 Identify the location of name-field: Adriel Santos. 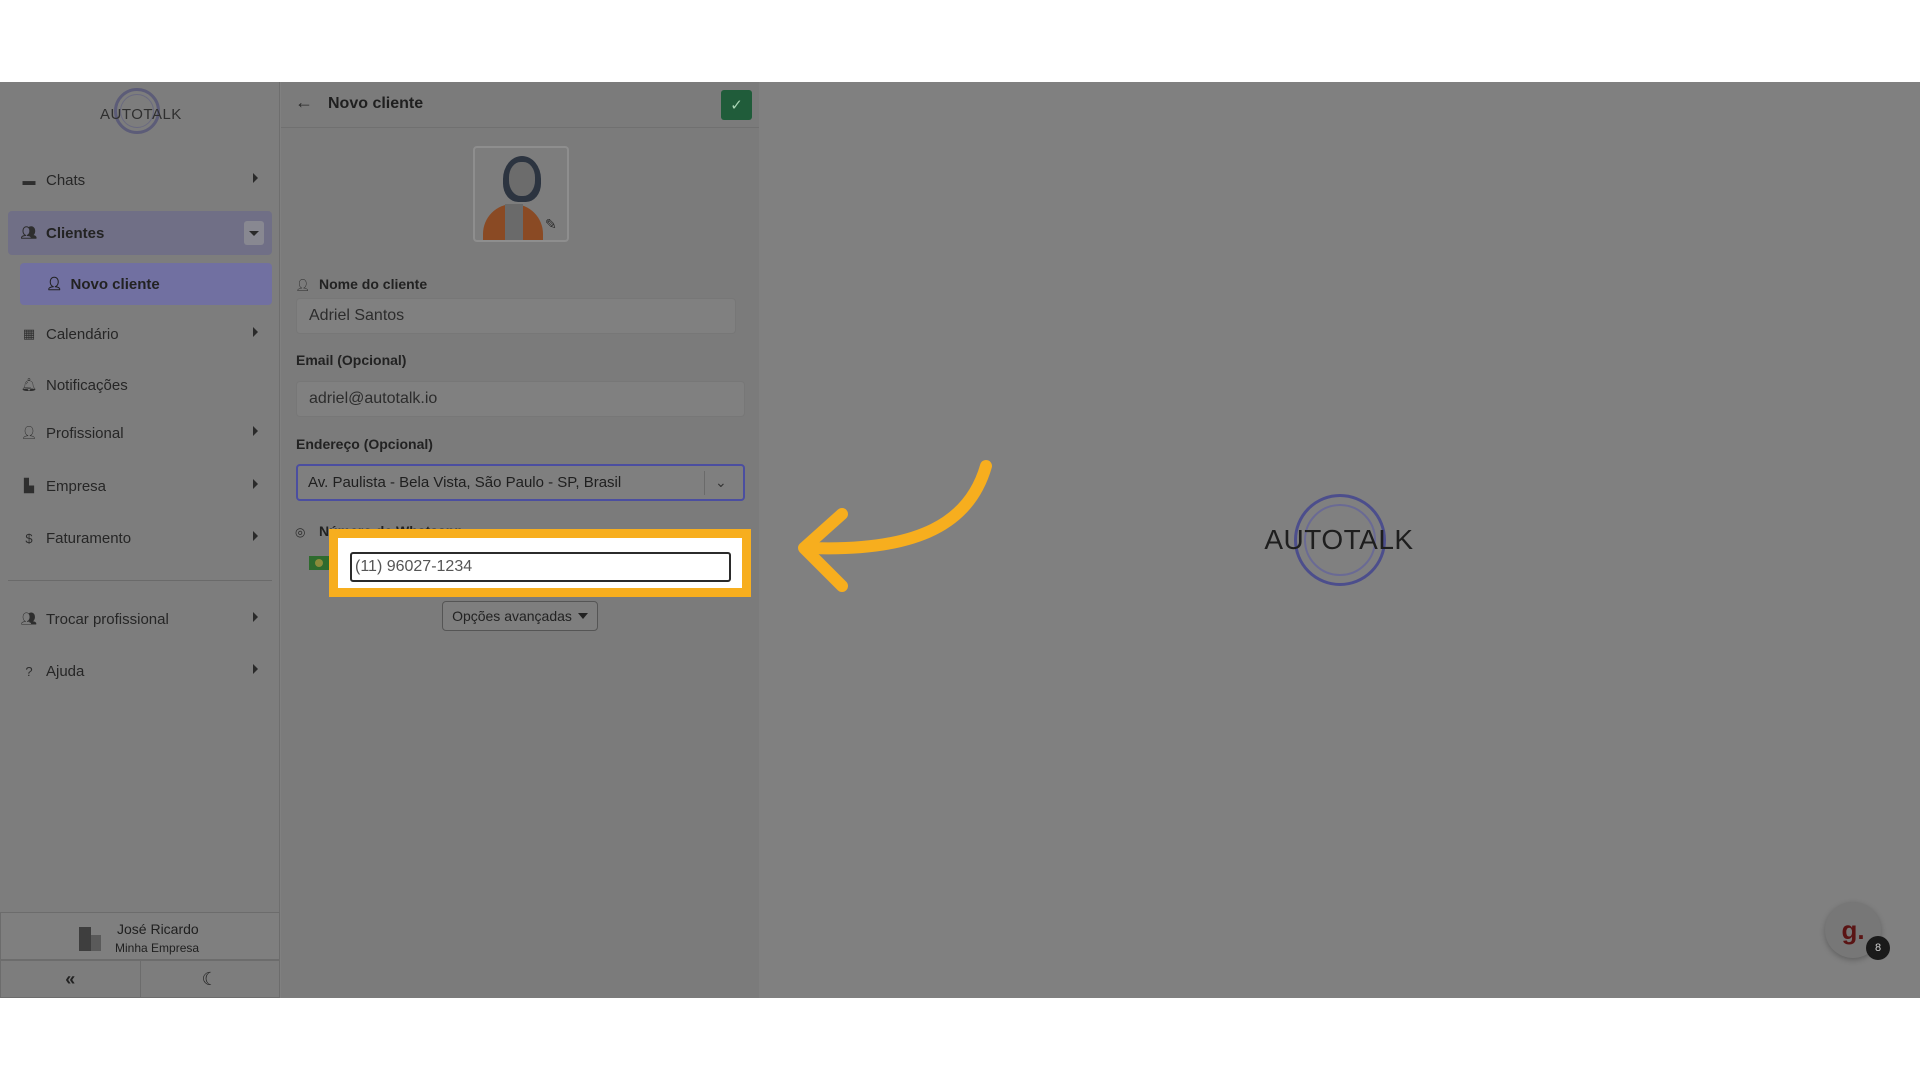
(516, 316).